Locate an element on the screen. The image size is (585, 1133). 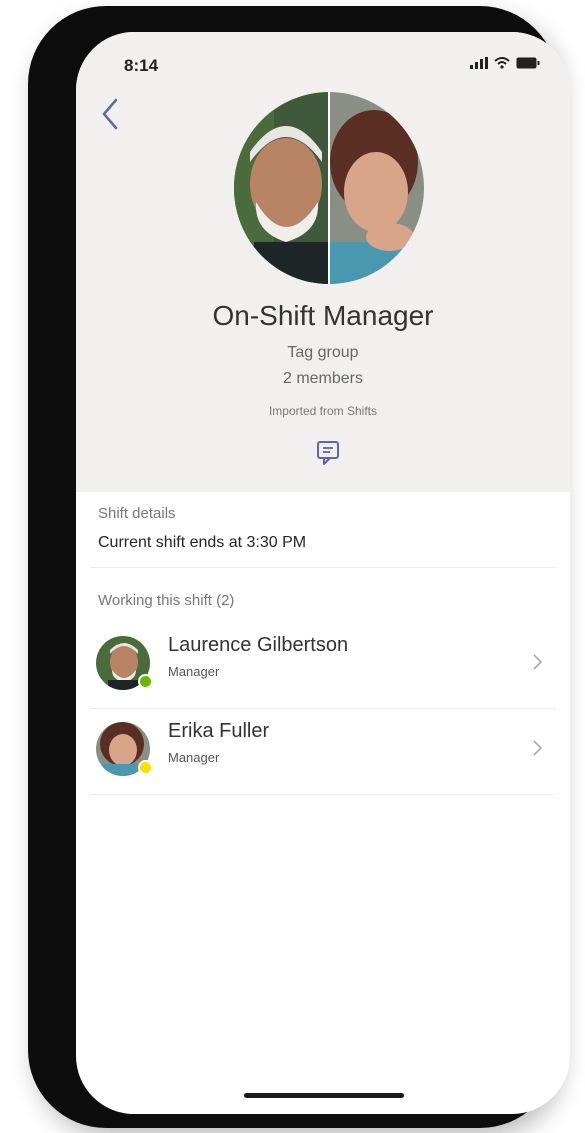
member-name: Laurence Gilbertson is located at coordinates (258, 645).